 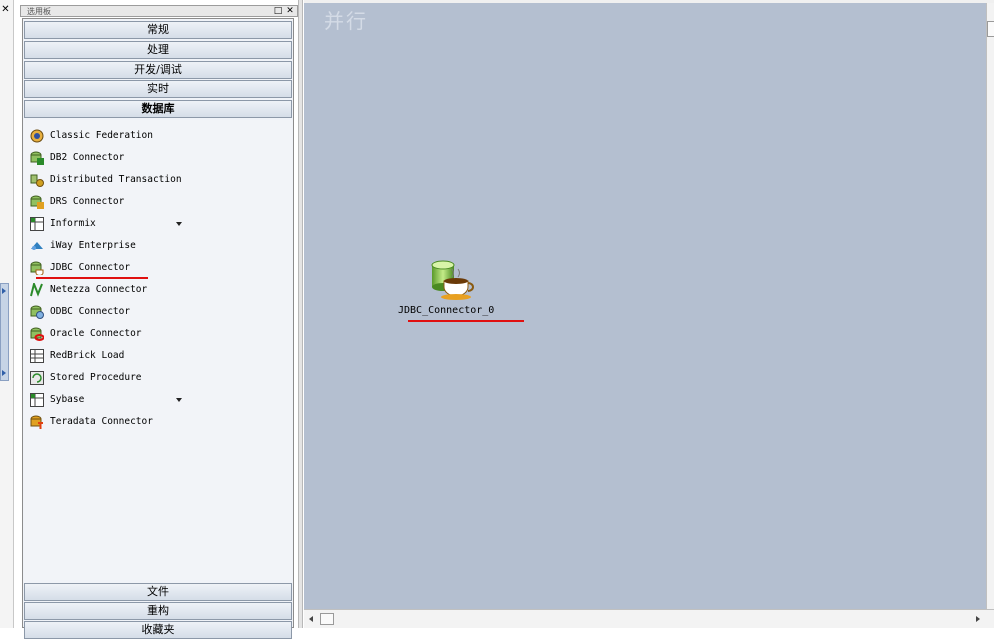 I want to click on scroll-right-icon, so click(x=978, y=619).